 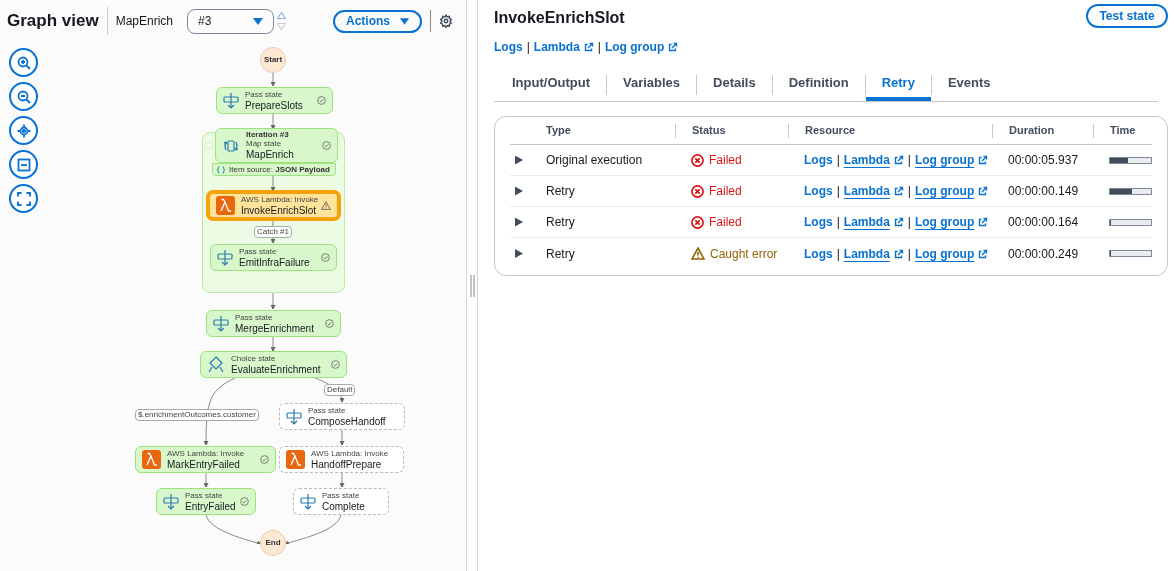 I want to click on column-header: Type, so click(x=558, y=131).